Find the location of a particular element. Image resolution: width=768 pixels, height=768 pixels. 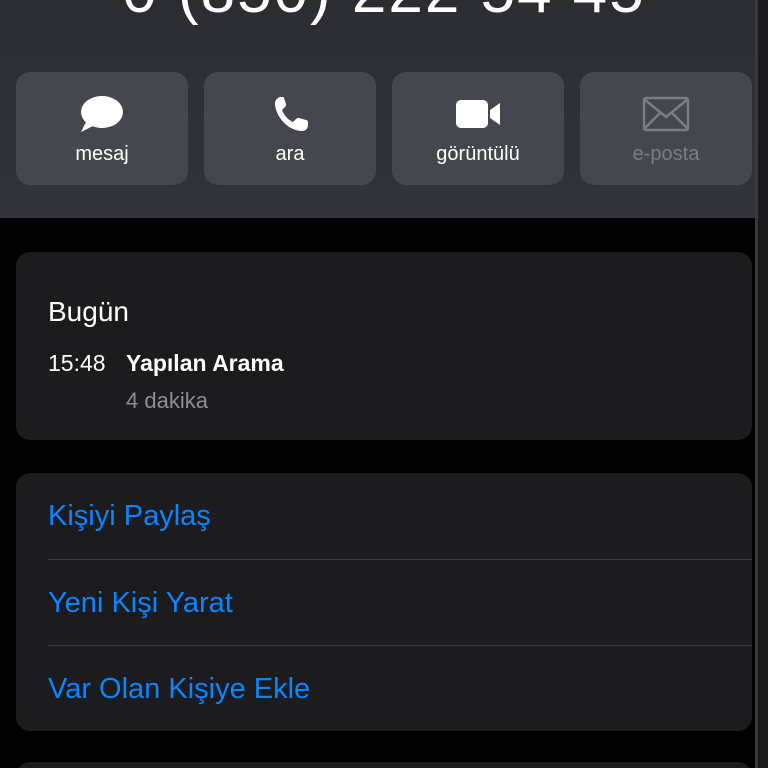

message-button: mesaj is located at coordinates (102, 128).